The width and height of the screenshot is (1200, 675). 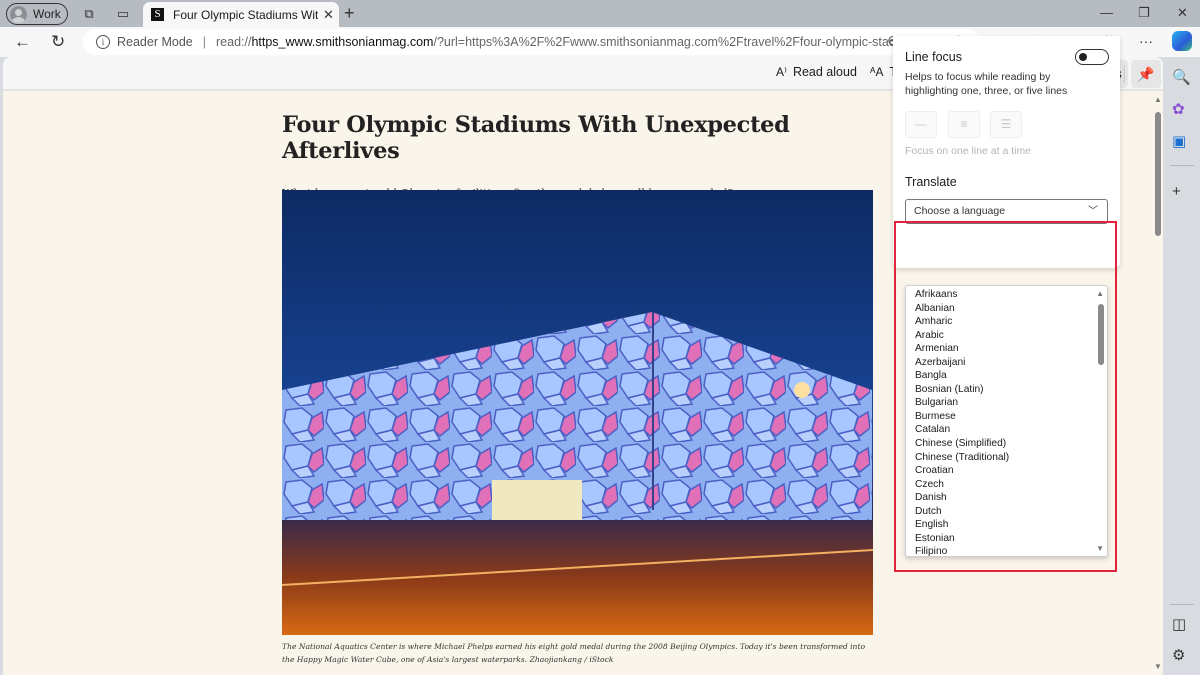 What do you see at coordinates (1106, 12) in the screenshot?
I see `minimize-icon: —` at bounding box center [1106, 12].